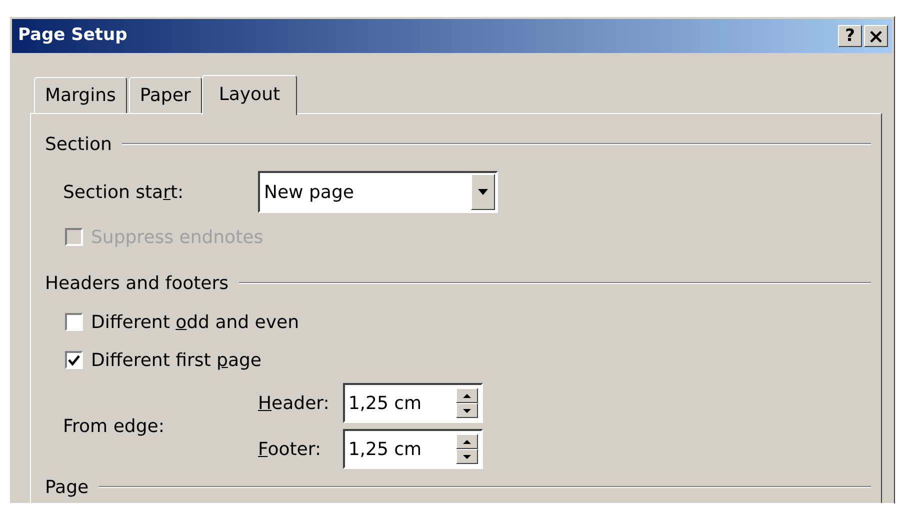  I want to click on section-start-dropdown: New page, so click(378, 192).